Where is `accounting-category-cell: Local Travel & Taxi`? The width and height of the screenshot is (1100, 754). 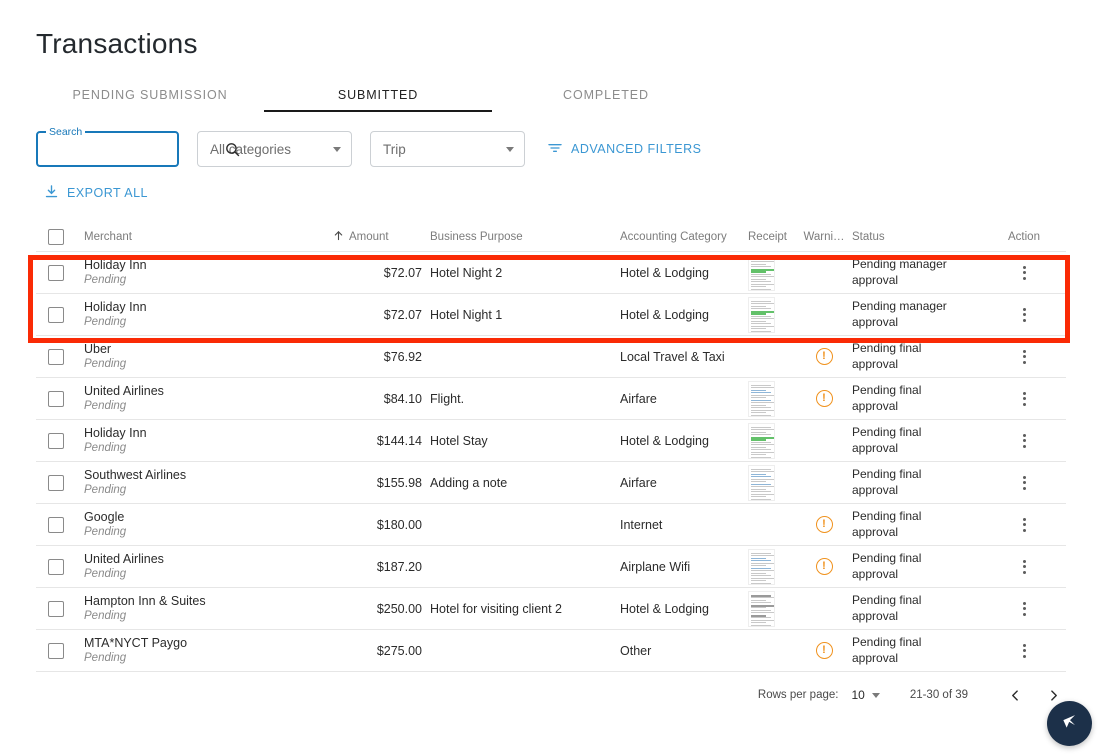 accounting-category-cell: Local Travel & Taxi is located at coordinates (684, 357).